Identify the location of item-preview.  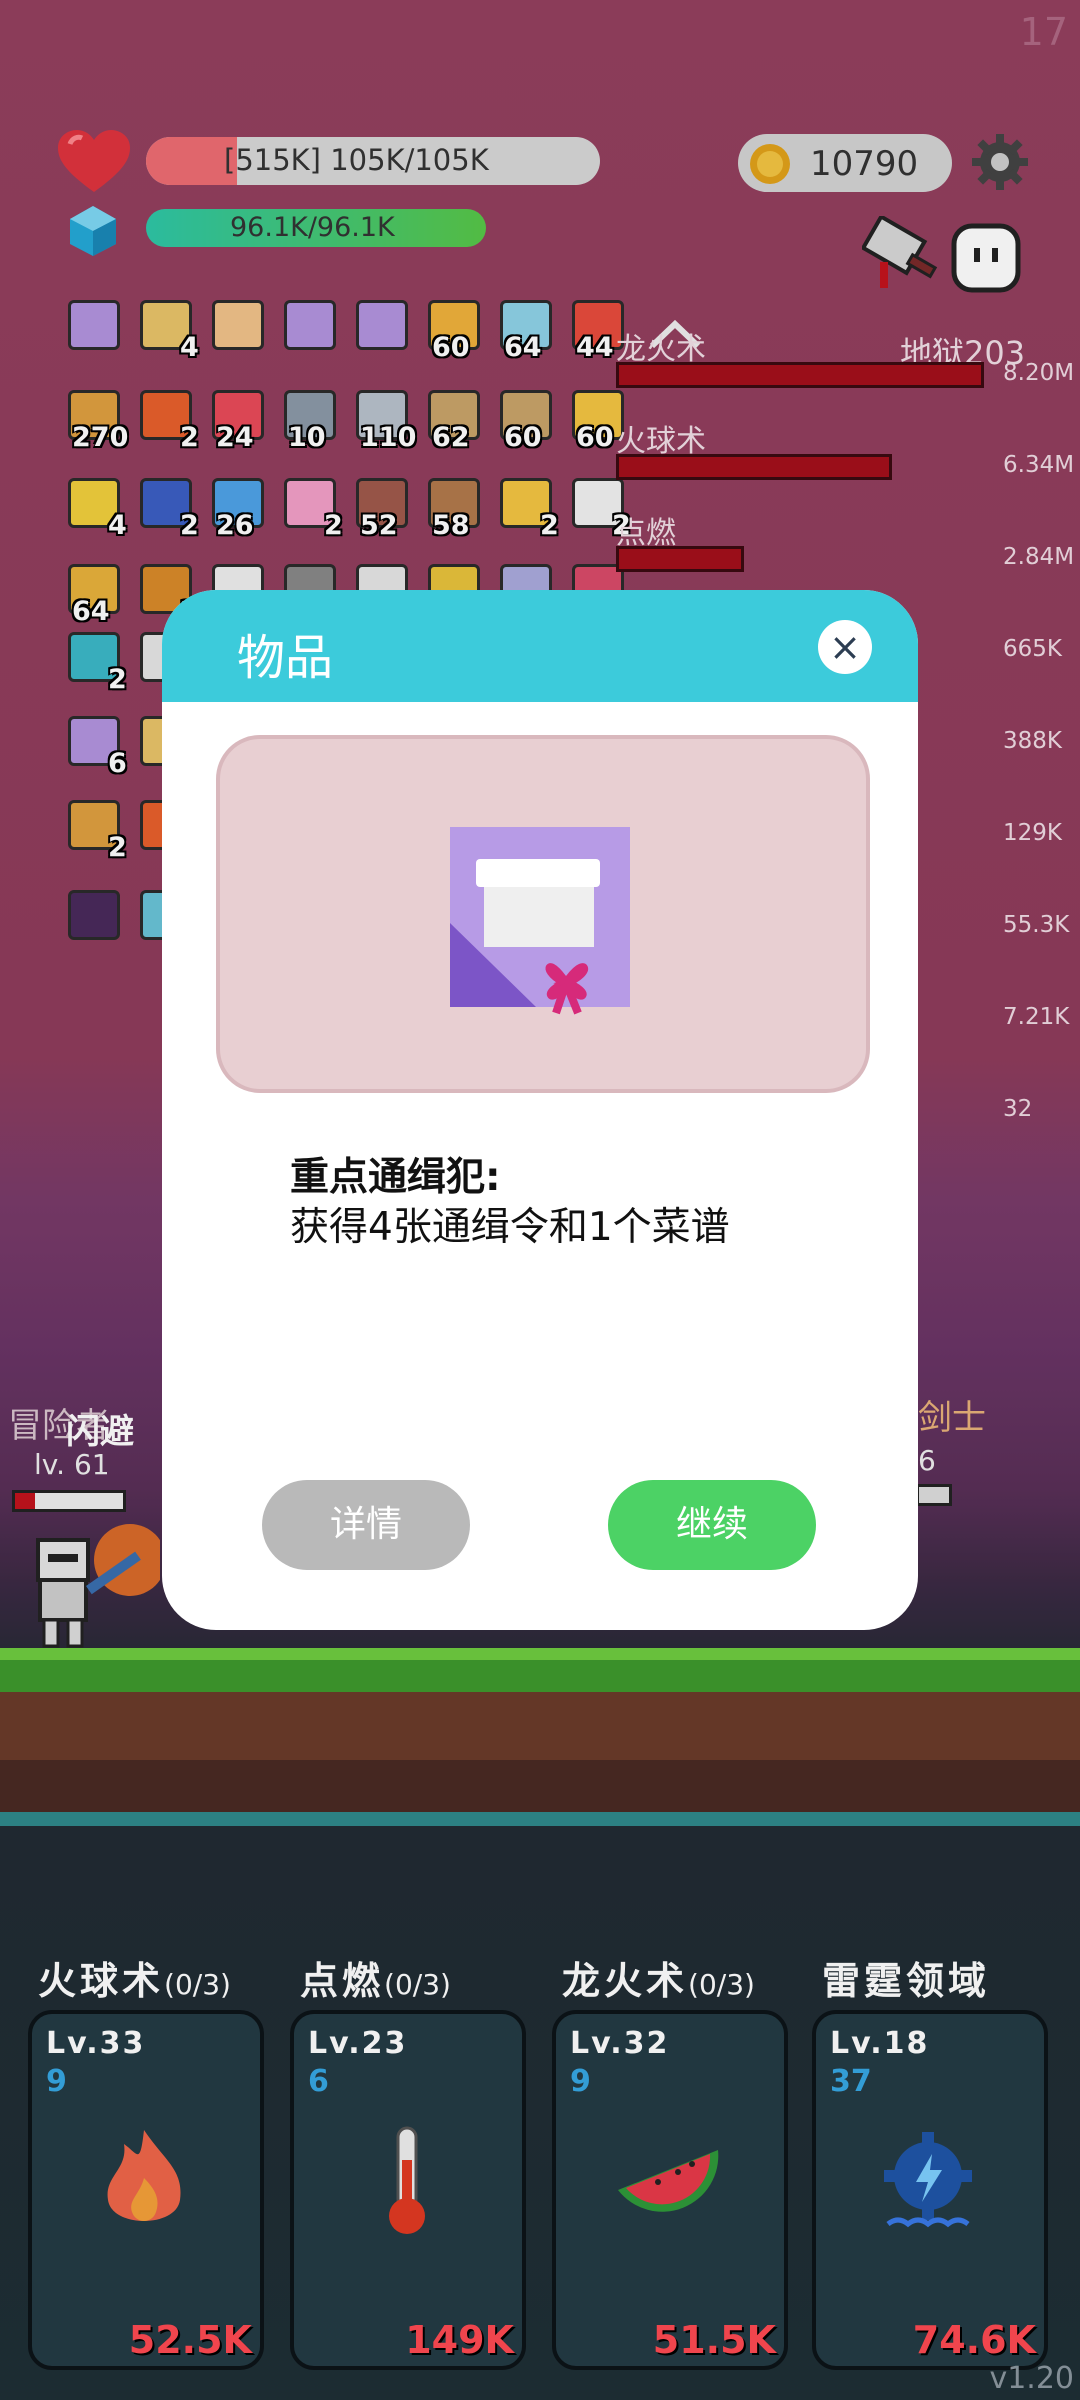
(543, 914).